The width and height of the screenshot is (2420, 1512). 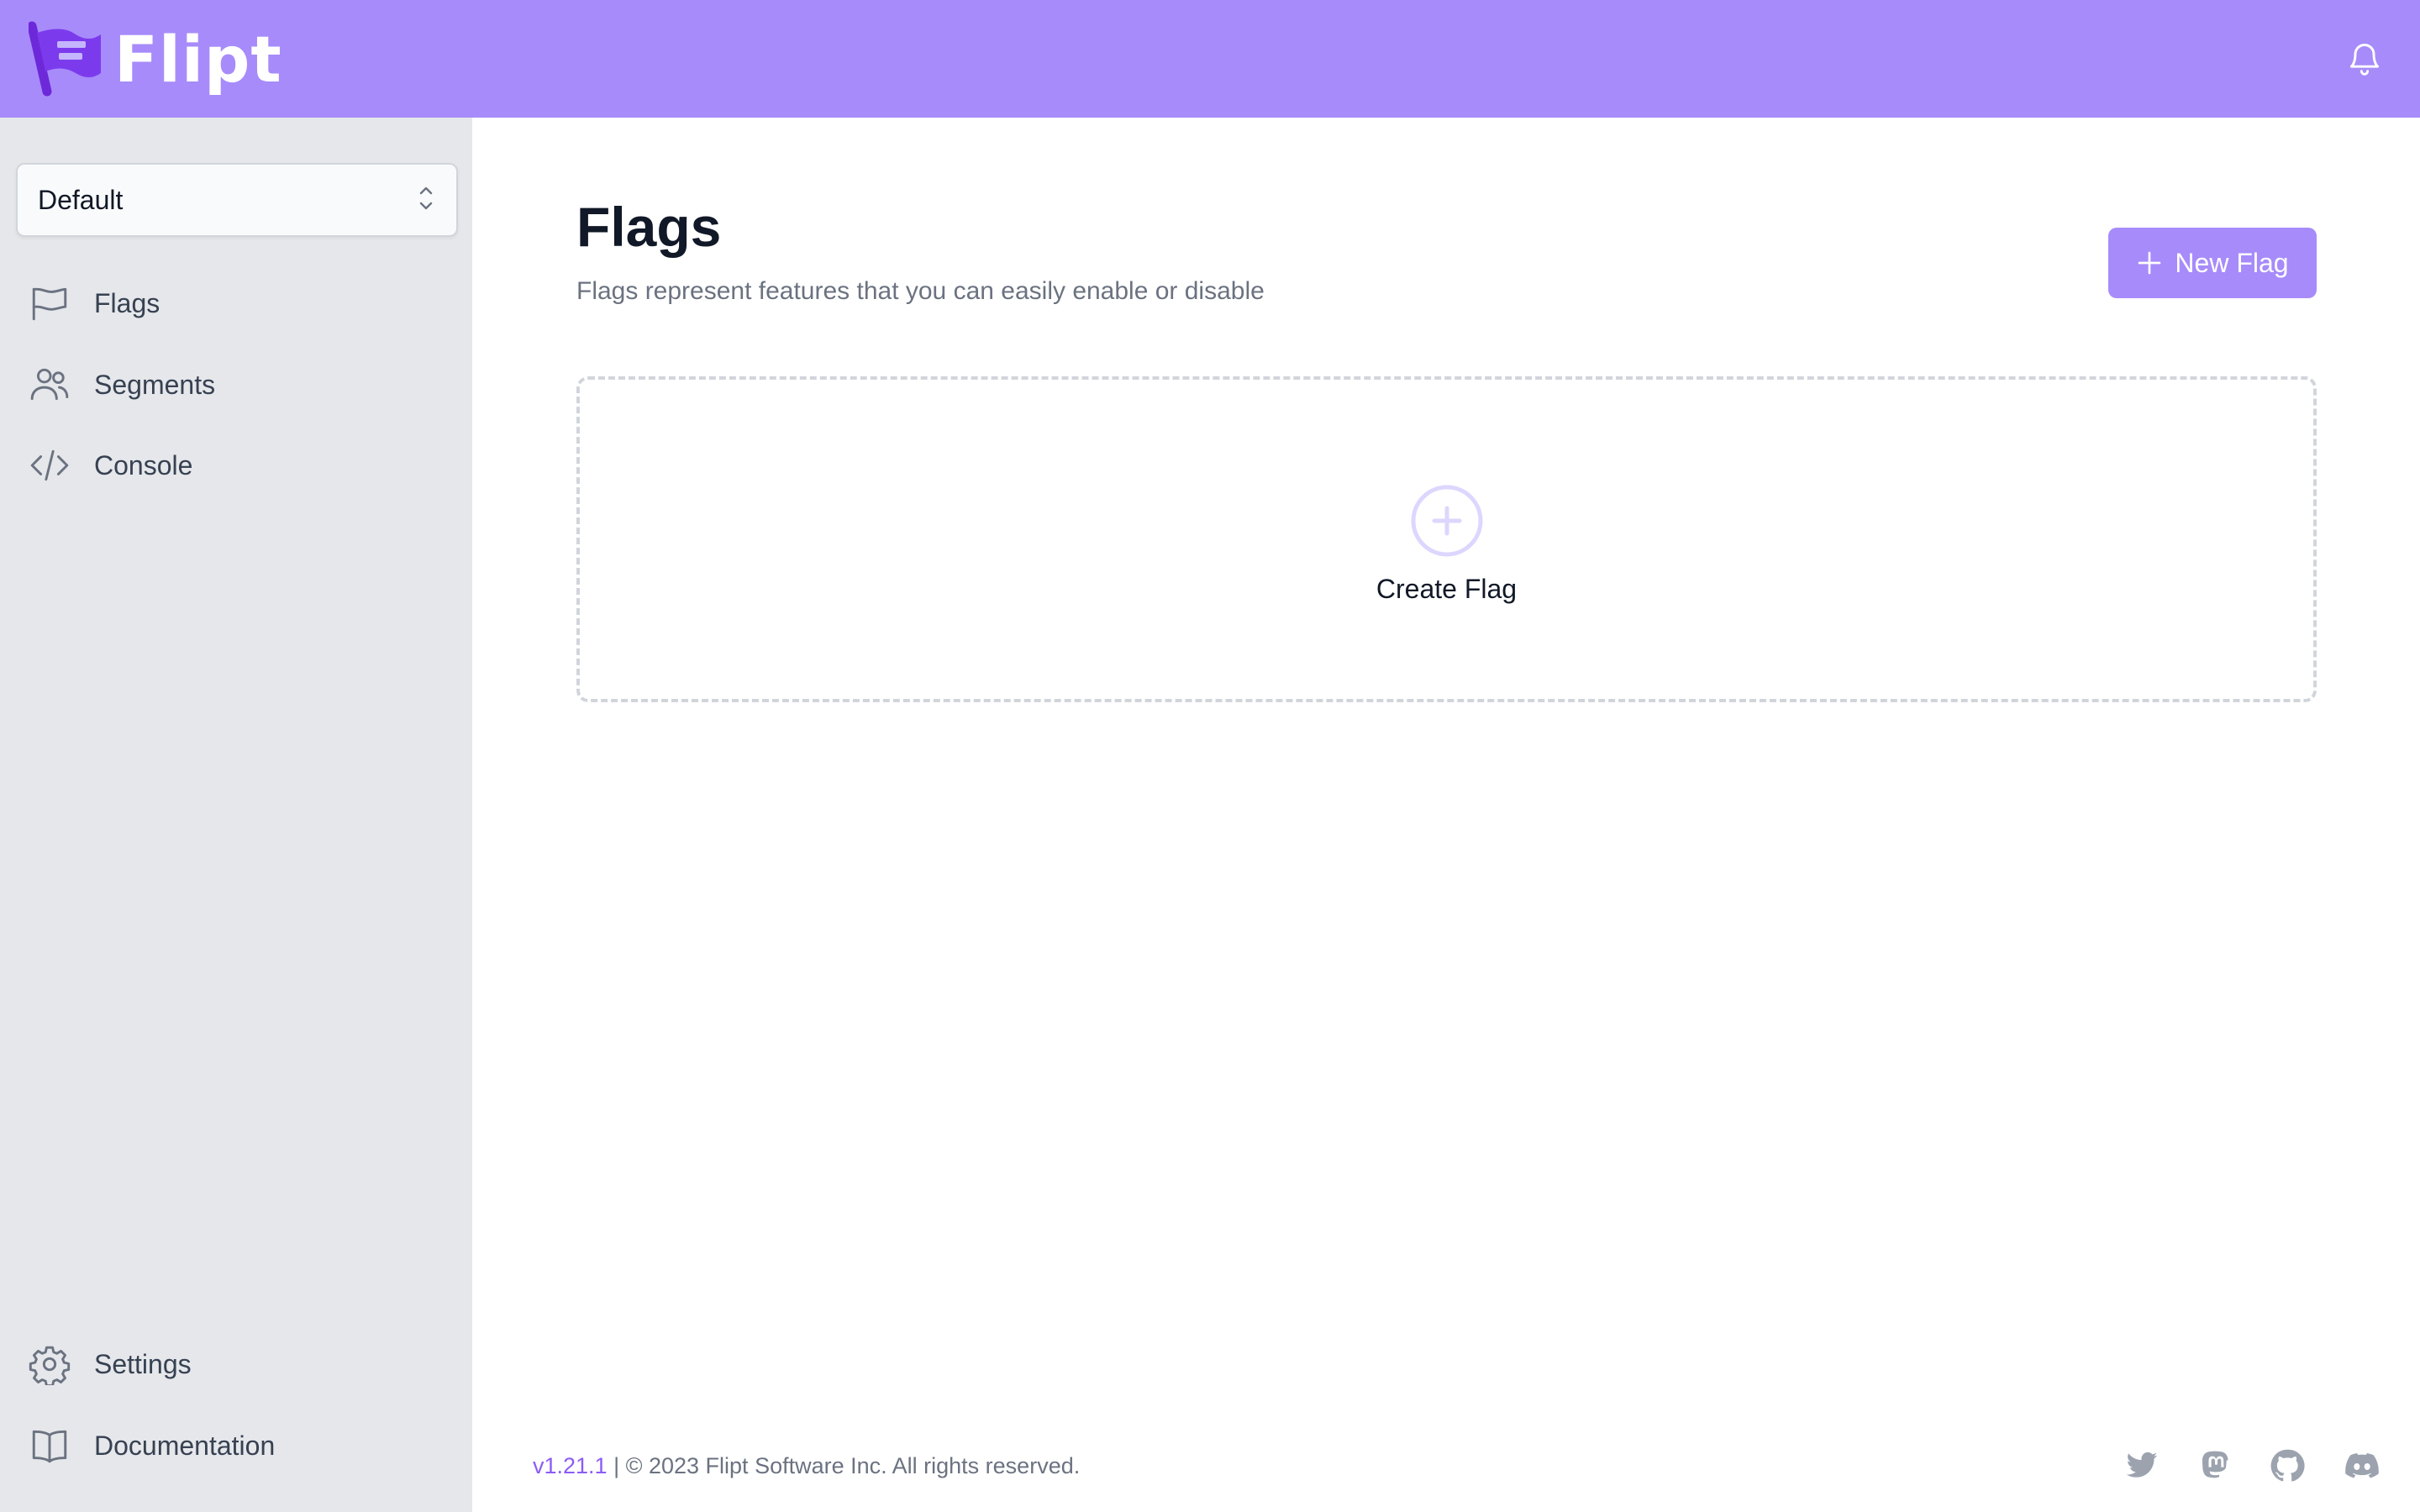 What do you see at coordinates (50, 465) in the screenshot?
I see `code-icon` at bounding box center [50, 465].